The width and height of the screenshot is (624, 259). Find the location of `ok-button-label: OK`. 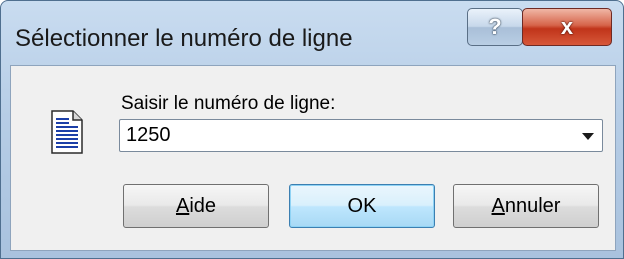

ok-button-label: OK is located at coordinates (362, 205).